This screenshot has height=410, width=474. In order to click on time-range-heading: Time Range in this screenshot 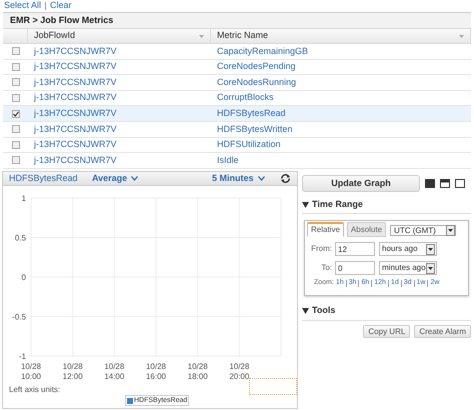, I will do `click(337, 205)`.